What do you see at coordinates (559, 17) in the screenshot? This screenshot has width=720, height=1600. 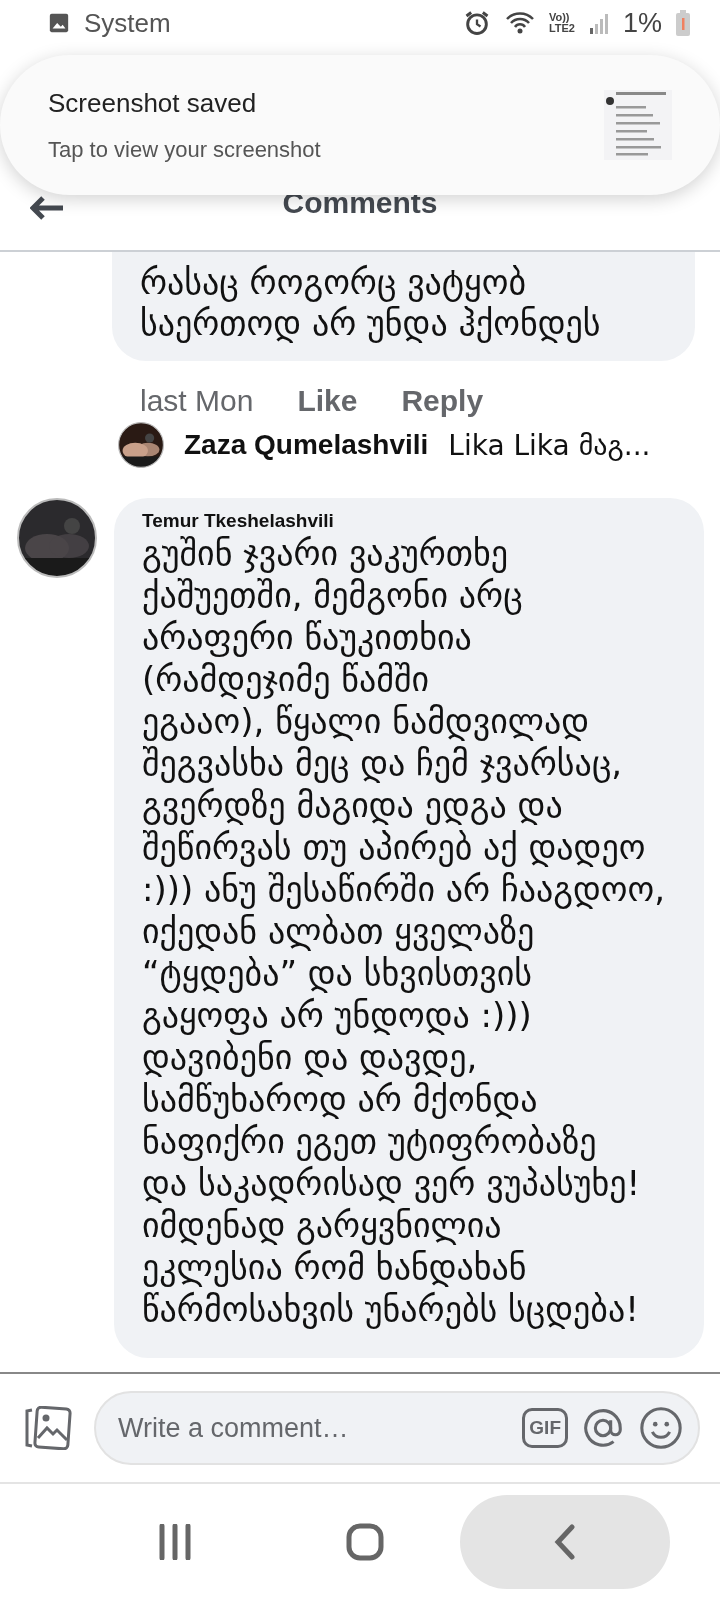 I see `volte-label: Vo))` at bounding box center [559, 17].